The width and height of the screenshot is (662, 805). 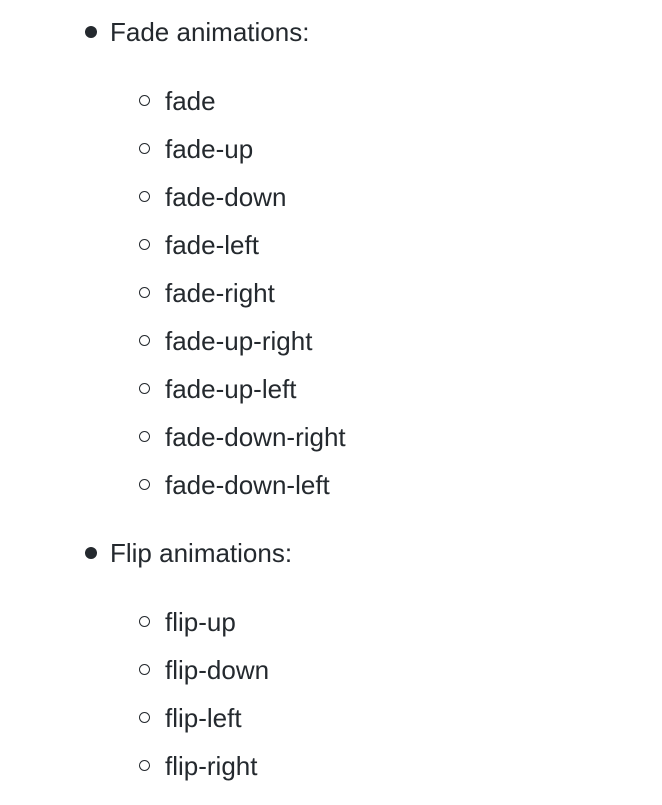 What do you see at coordinates (200, 622) in the screenshot?
I see `list-item-label: flip-up` at bounding box center [200, 622].